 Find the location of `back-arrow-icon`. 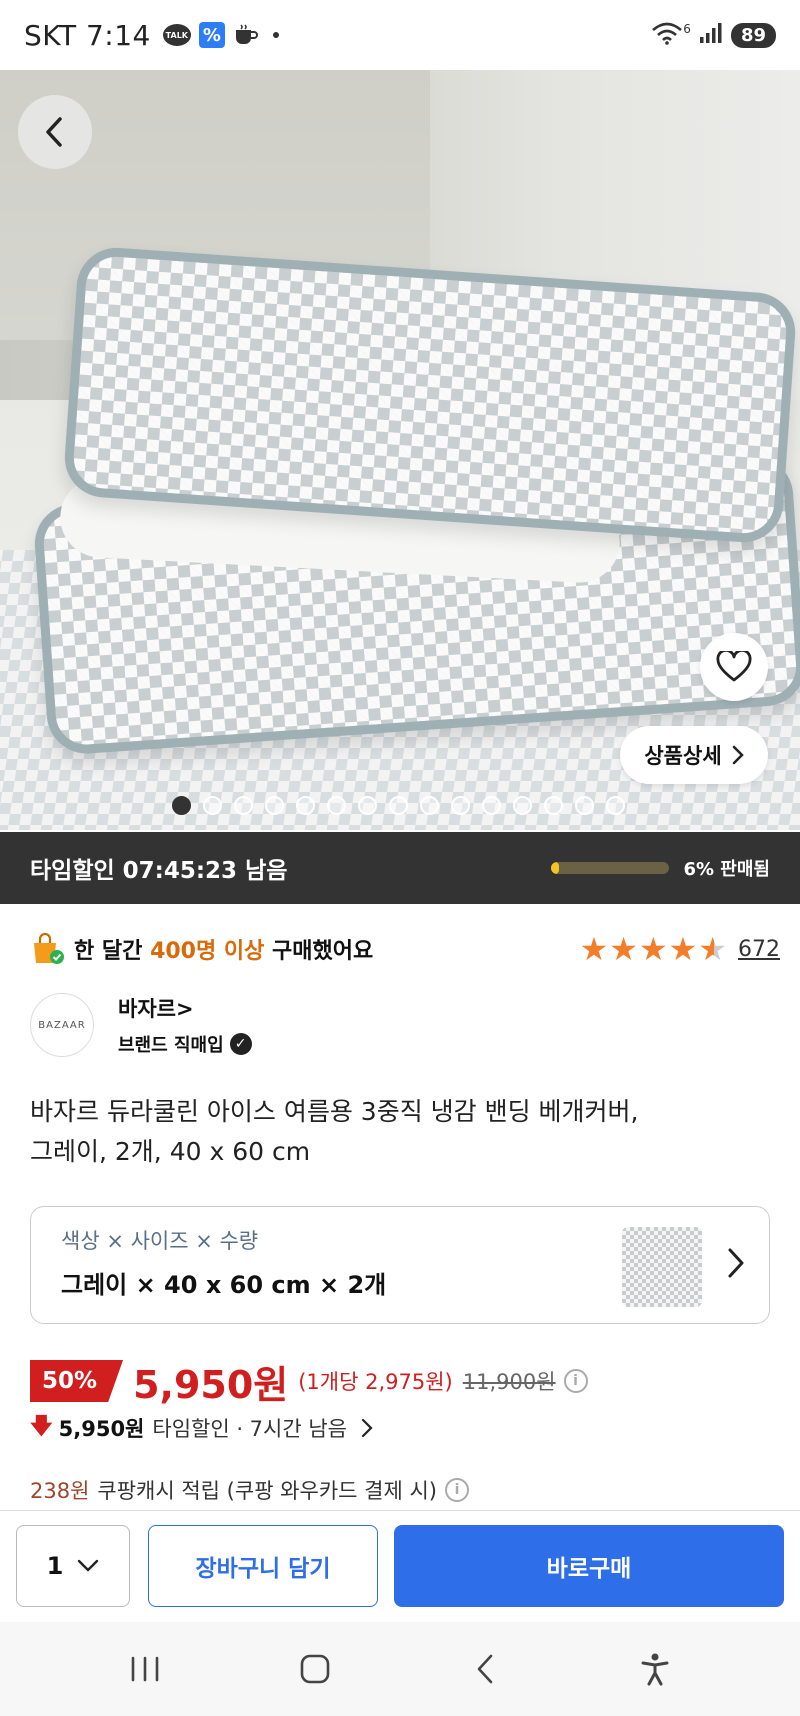

back-arrow-icon is located at coordinates (485, 1669).